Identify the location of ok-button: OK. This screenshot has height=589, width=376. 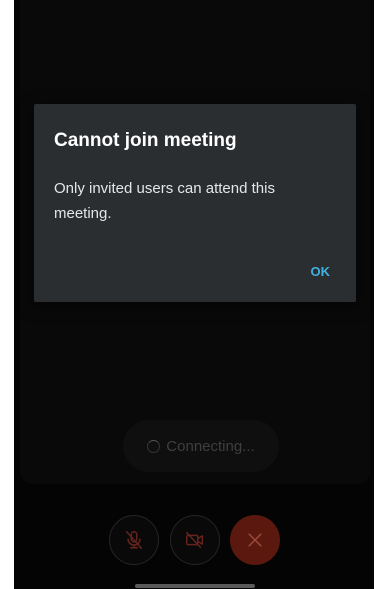
(321, 271).